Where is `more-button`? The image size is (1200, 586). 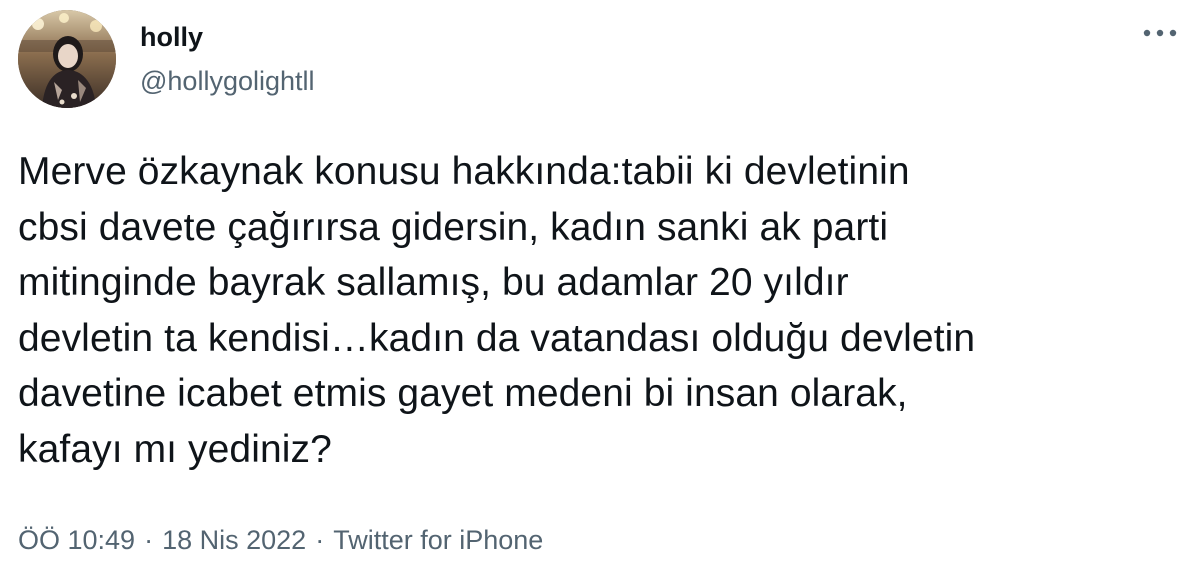
more-button is located at coordinates (1160, 33).